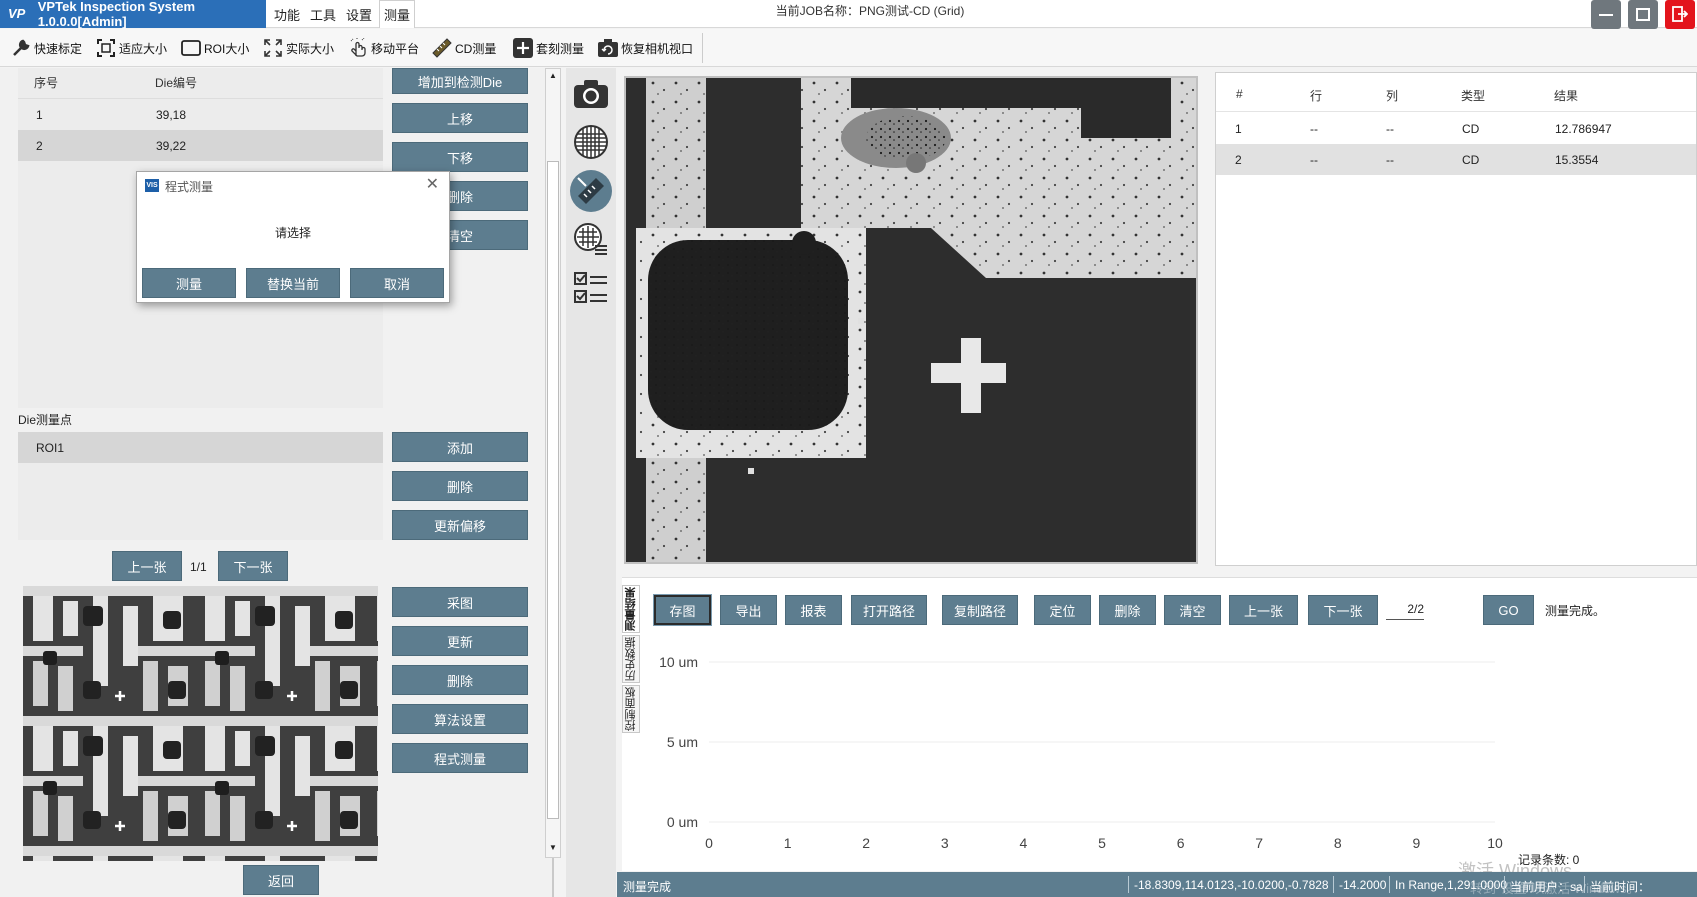 This screenshot has height=897, width=1697. What do you see at coordinates (1456, 128) in the screenshot?
I see `table-row: 1 -- -- CD 12.786947` at bounding box center [1456, 128].